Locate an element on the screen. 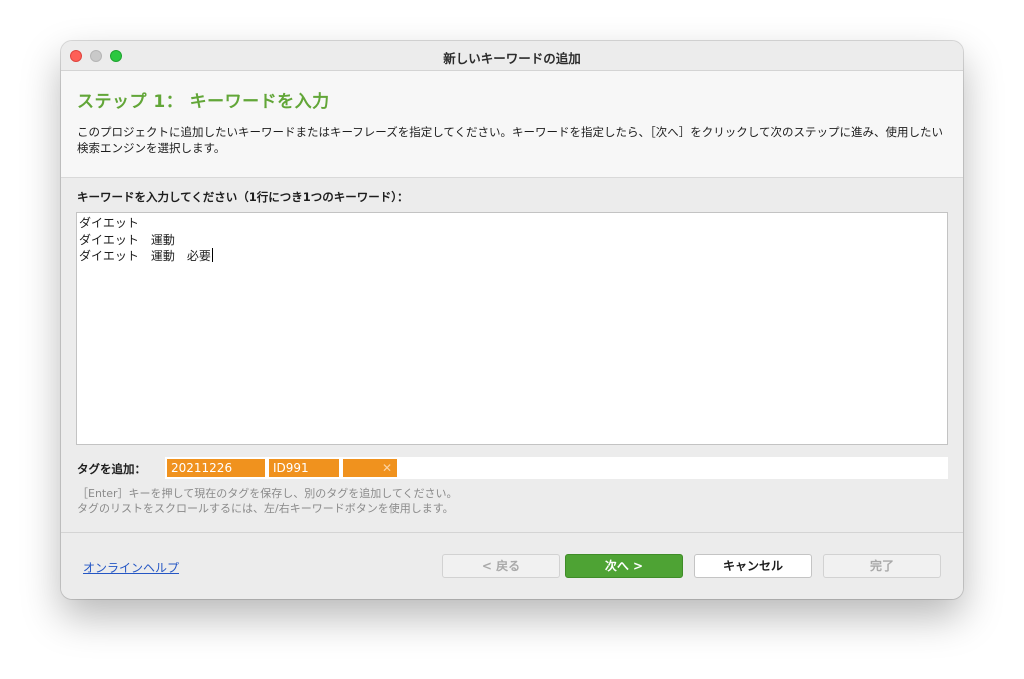  new-tag-input: ✕ is located at coordinates (370, 468).